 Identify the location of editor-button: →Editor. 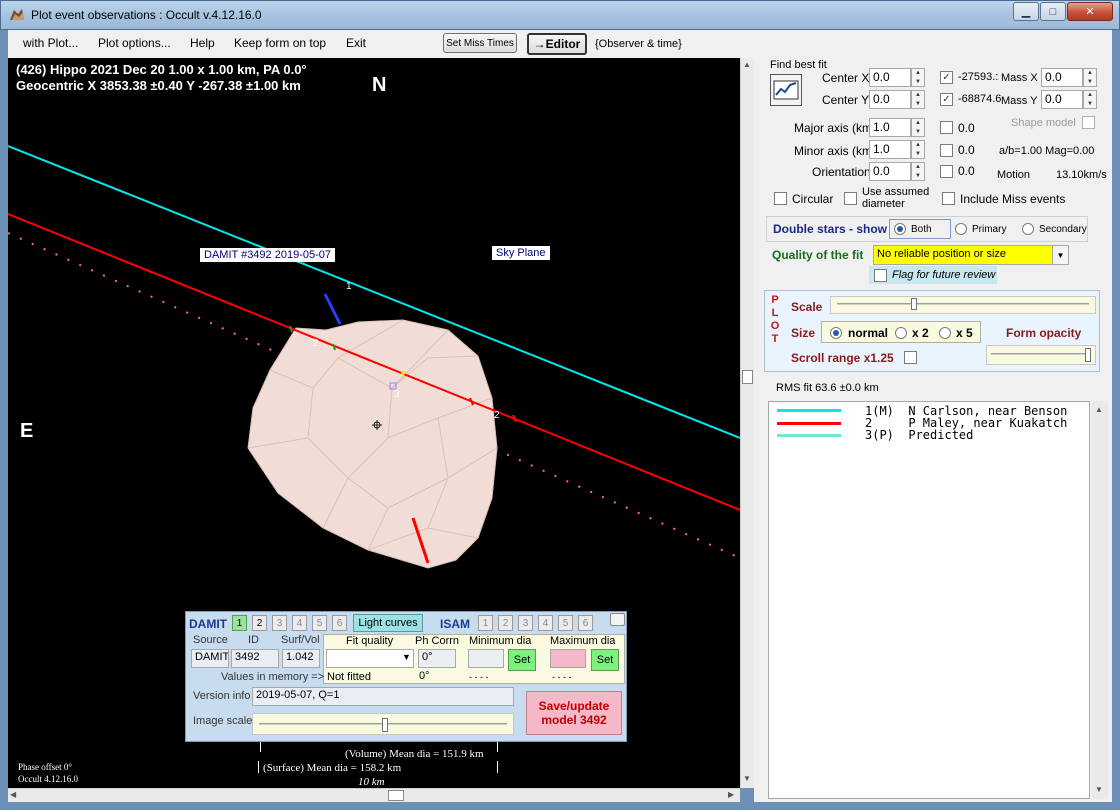
(557, 44).